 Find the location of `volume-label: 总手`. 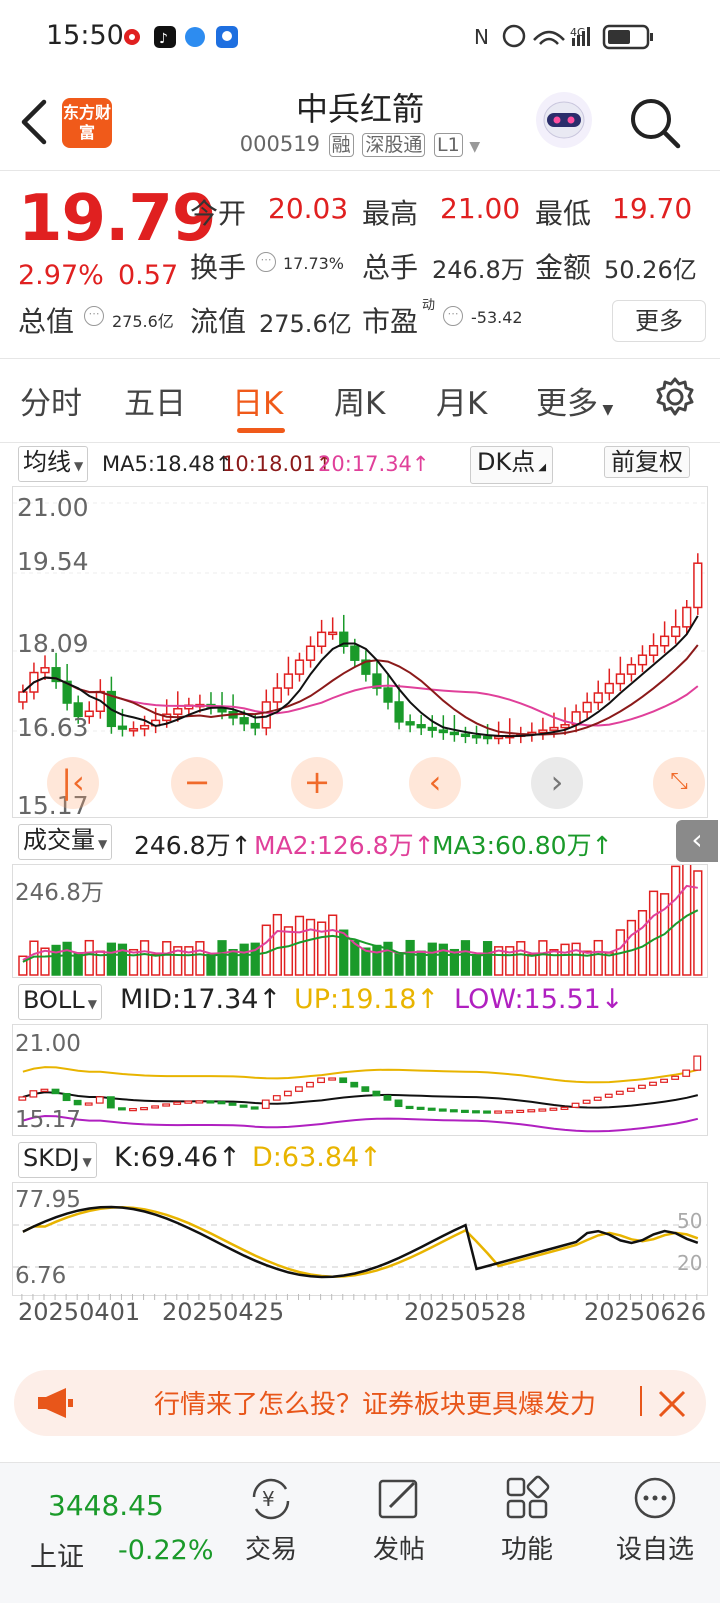

volume-label: 总手 is located at coordinates (390, 267).